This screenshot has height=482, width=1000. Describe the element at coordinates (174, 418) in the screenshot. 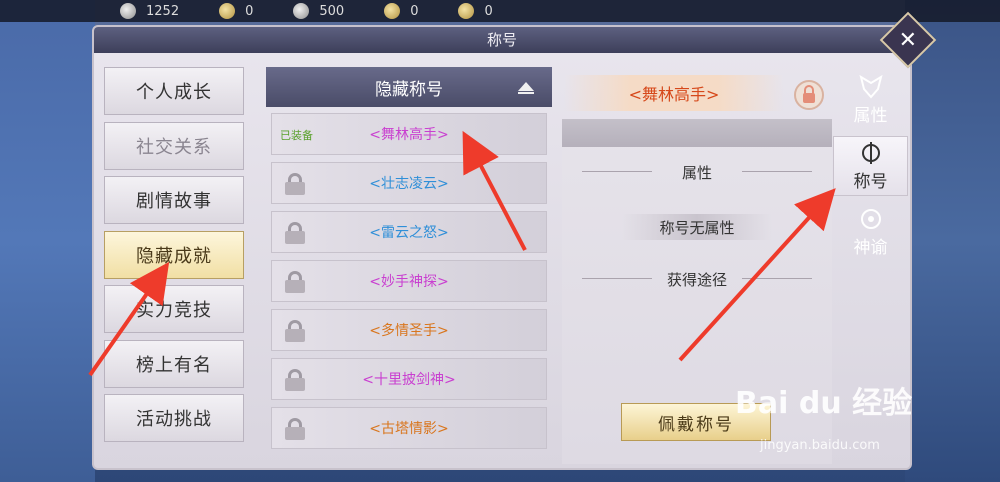

I see `category-events: 活动挑战` at that location.